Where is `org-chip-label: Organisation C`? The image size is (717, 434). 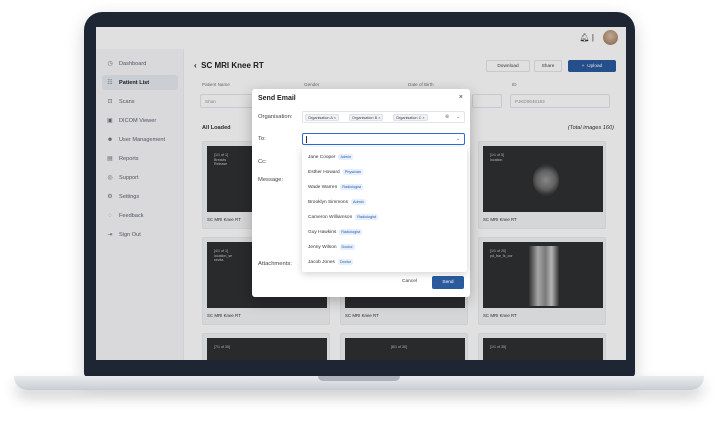 org-chip-label: Organisation C is located at coordinates (409, 118).